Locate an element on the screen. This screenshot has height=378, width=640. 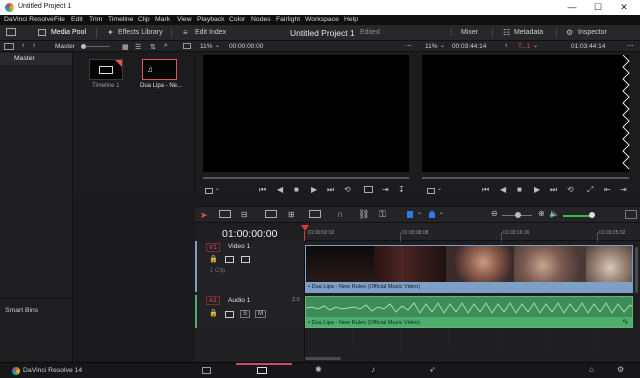
edit-page-icon is located at coordinates (262, 370).